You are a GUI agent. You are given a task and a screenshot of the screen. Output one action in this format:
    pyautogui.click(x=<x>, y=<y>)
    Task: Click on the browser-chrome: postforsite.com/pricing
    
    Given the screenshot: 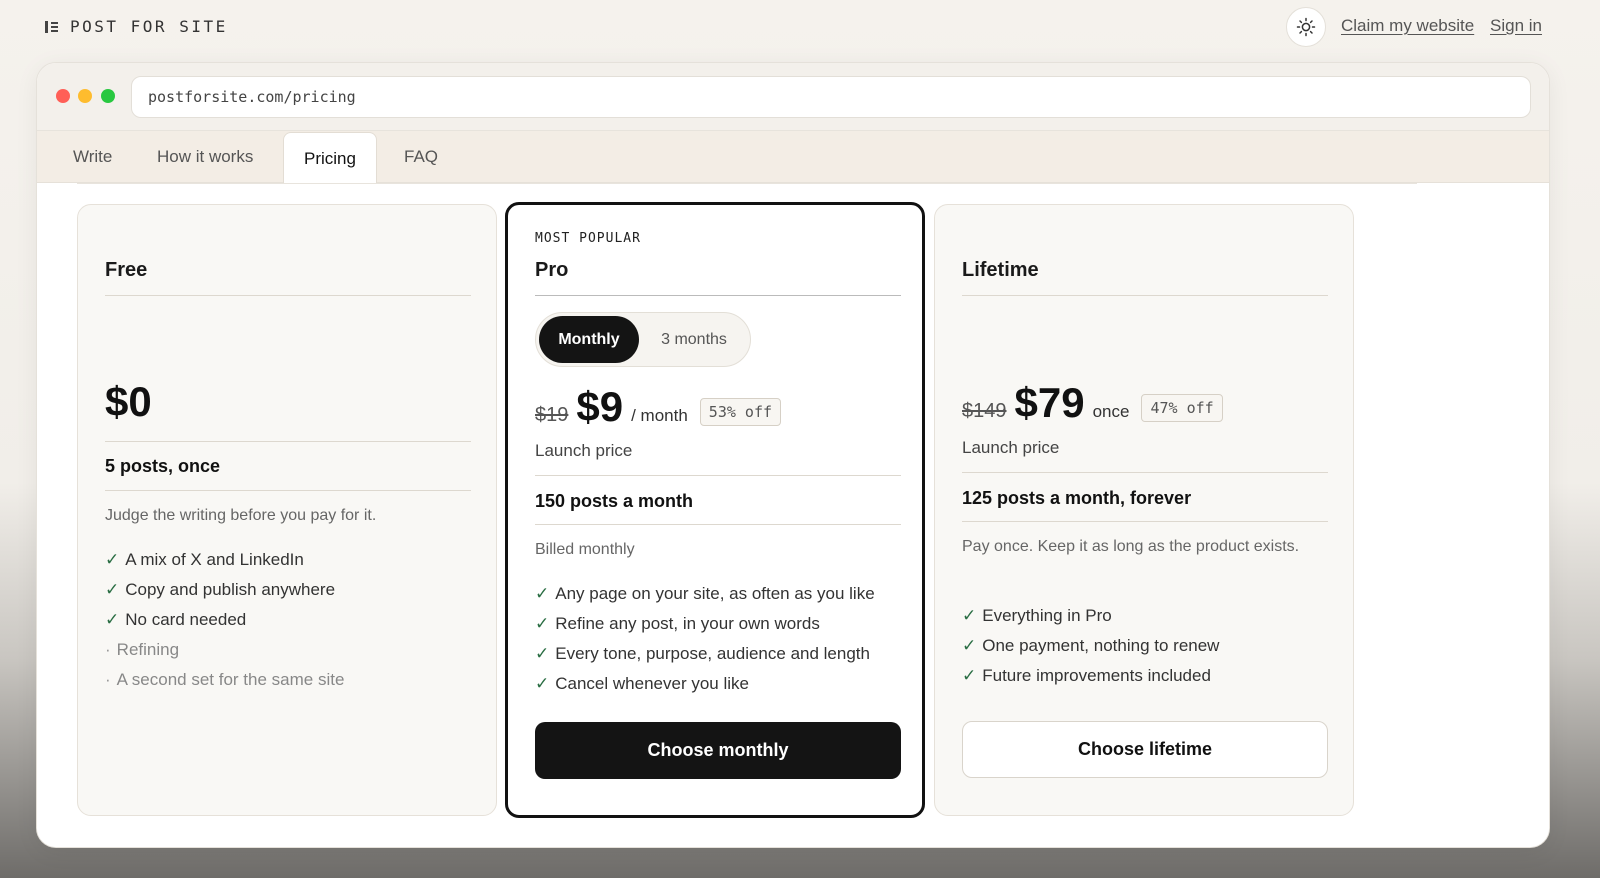 What is the action you would take?
    pyautogui.click(x=793, y=97)
    